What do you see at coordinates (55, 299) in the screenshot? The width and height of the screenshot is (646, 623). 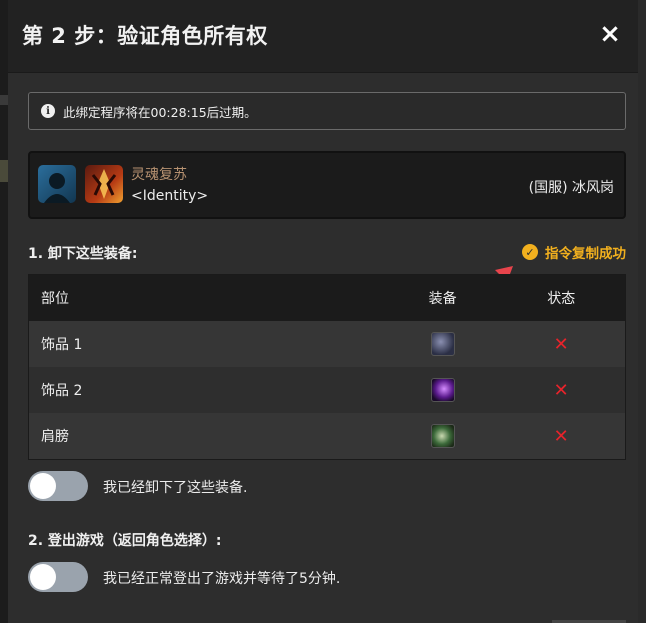 I see `column-header-slot: 部位` at bounding box center [55, 299].